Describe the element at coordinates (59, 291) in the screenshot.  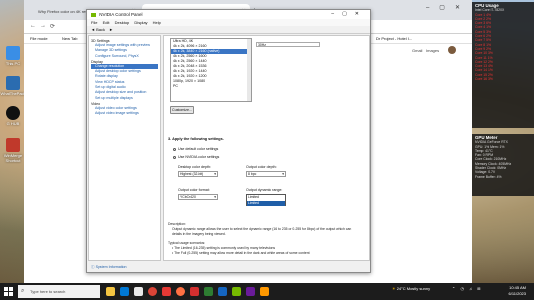
I see `taskbar-search-box: ⌕ Type here to search` at that location.